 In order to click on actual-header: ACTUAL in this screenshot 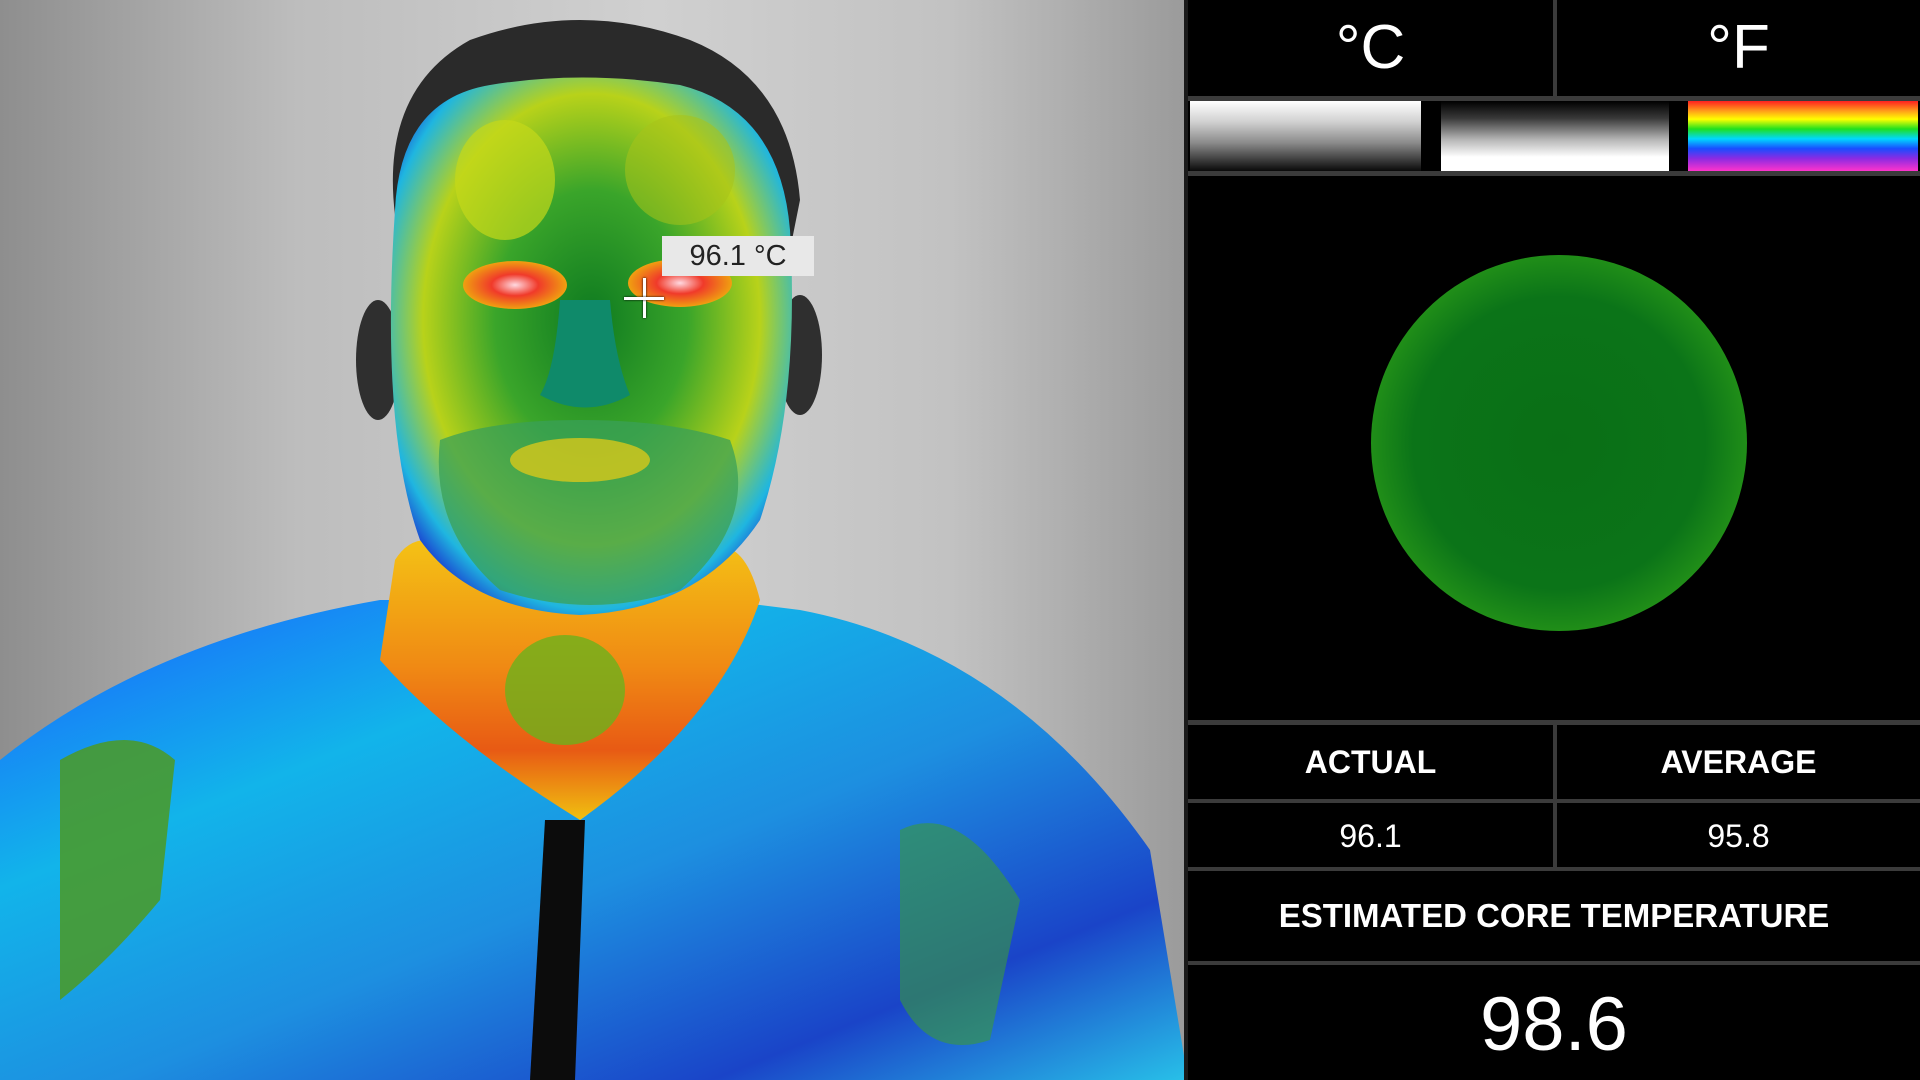, I will do `click(1370, 762)`.